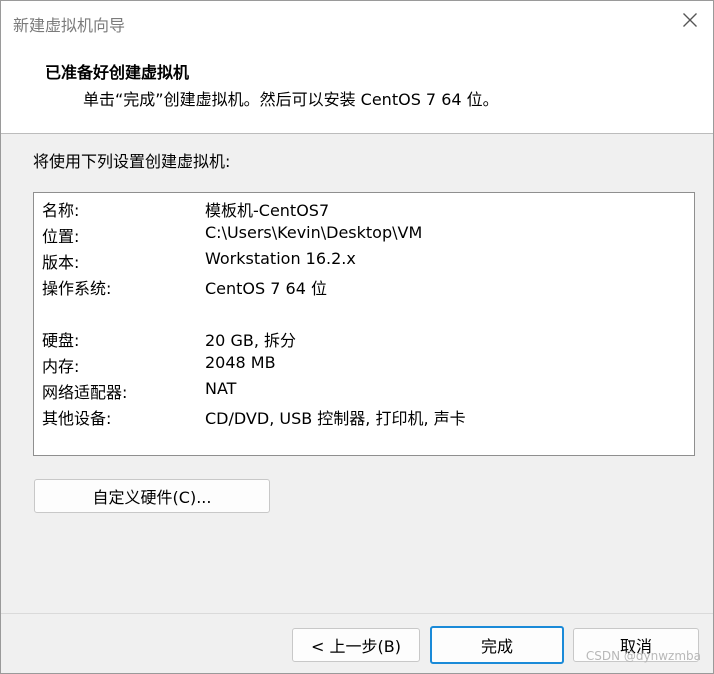 Image resolution: width=714 pixels, height=674 pixels. I want to click on title-bar: 新建虚拟机向导, so click(357, 22).